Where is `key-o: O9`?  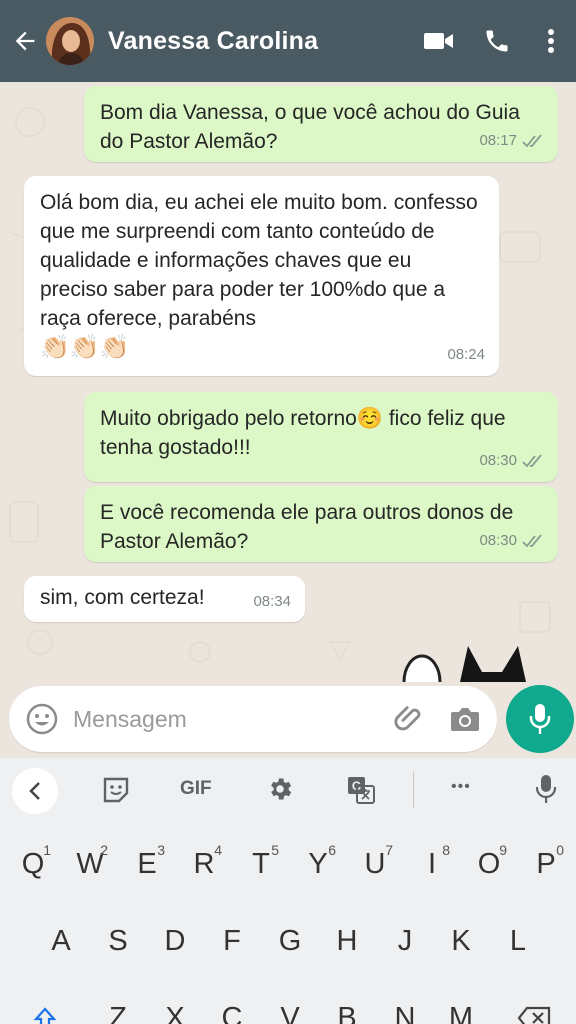
key-o: O9 is located at coordinates (489, 864).